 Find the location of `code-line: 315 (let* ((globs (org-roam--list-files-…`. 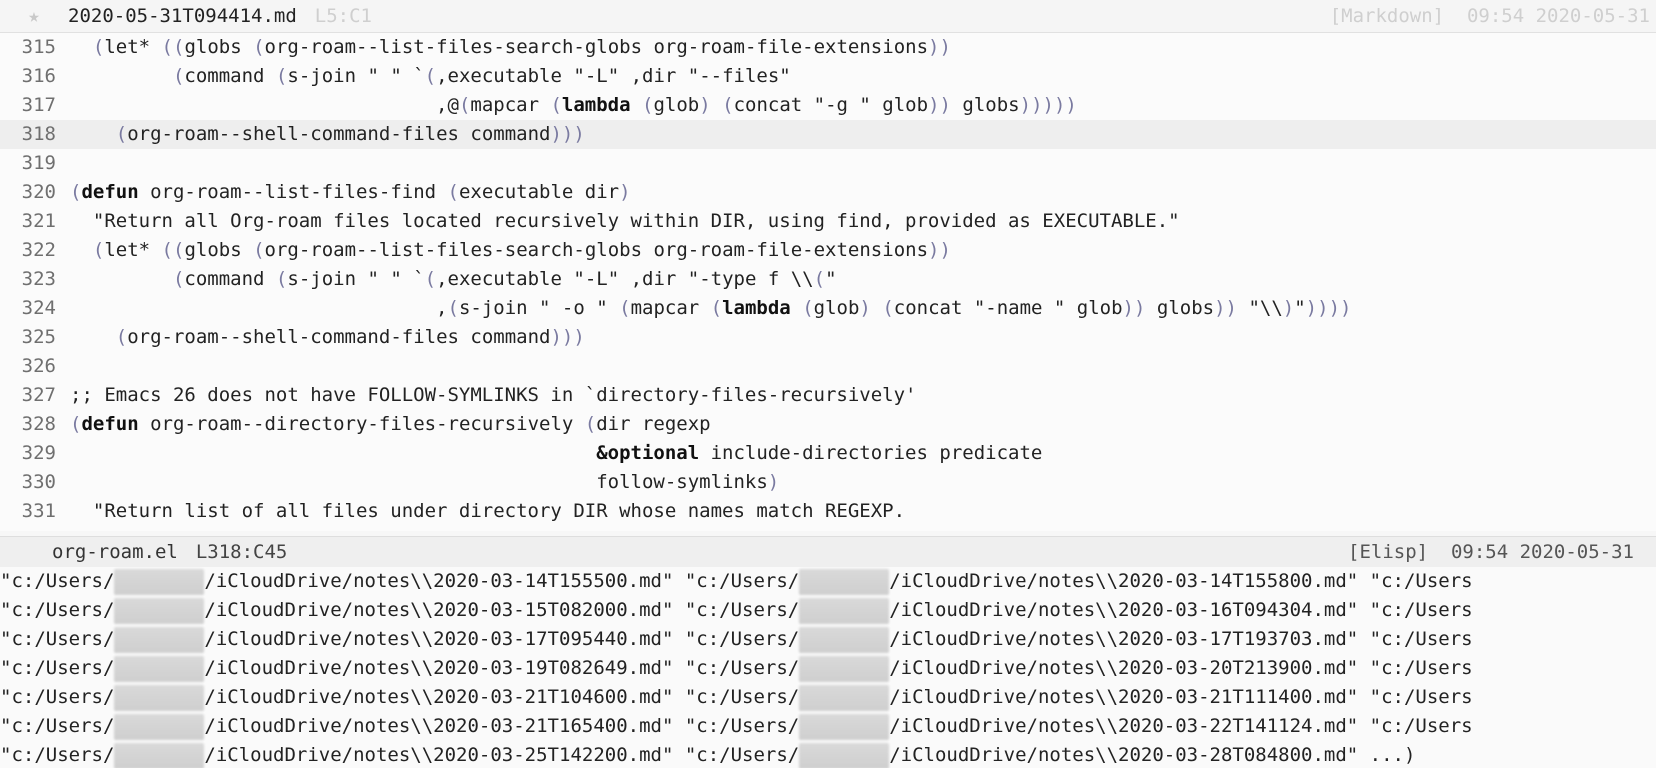

code-line: 315 (let* ((globs (org-roam--list-files-… is located at coordinates (828, 47).